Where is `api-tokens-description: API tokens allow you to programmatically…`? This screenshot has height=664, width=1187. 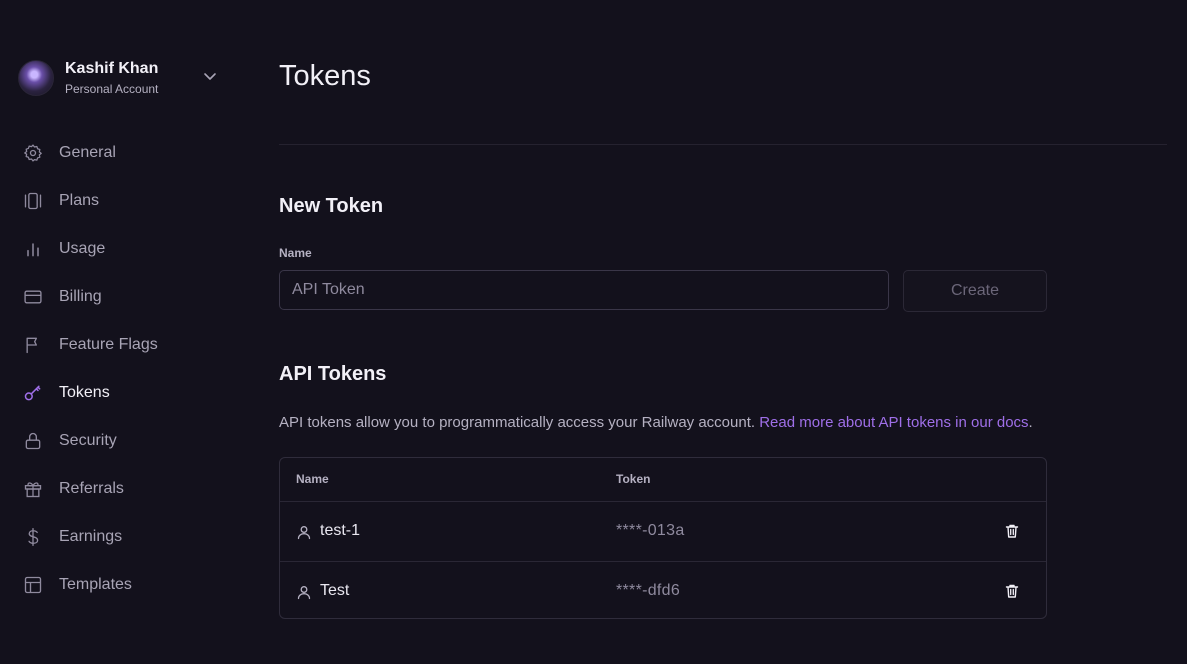
api-tokens-description: API tokens allow you to programmatically… is located at coordinates (656, 423).